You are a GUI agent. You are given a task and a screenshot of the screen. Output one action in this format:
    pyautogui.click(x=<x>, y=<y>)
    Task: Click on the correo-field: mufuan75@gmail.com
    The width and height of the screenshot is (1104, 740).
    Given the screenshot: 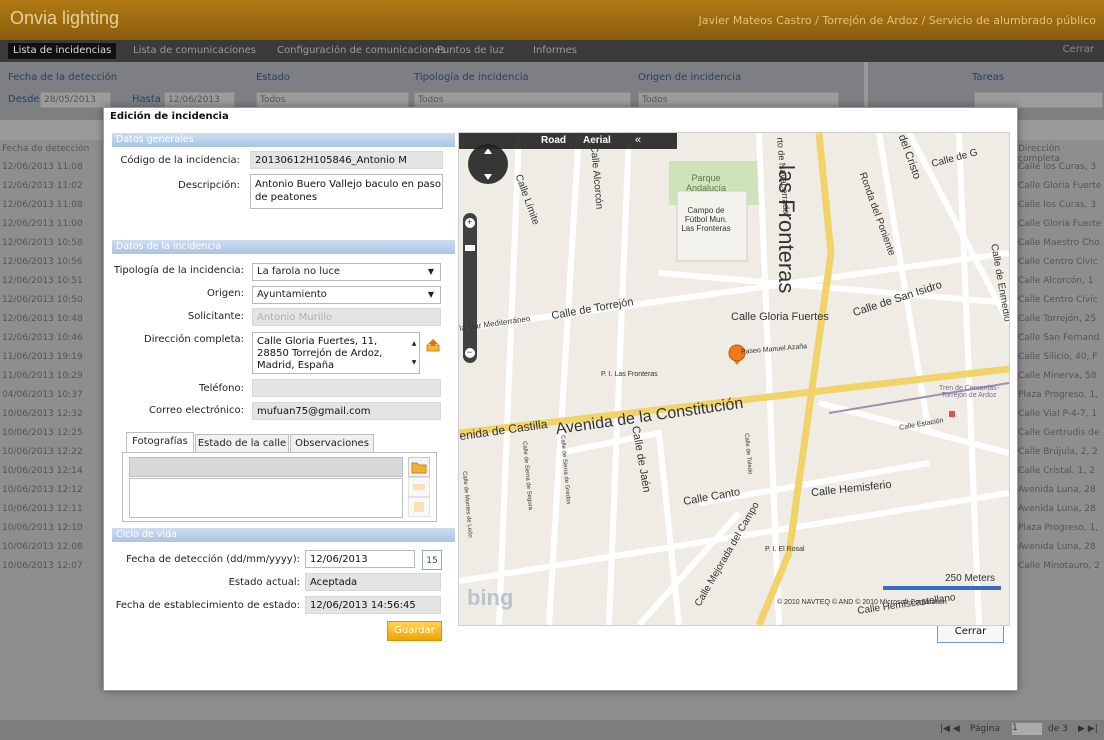 What is the action you would take?
    pyautogui.click(x=346, y=411)
    